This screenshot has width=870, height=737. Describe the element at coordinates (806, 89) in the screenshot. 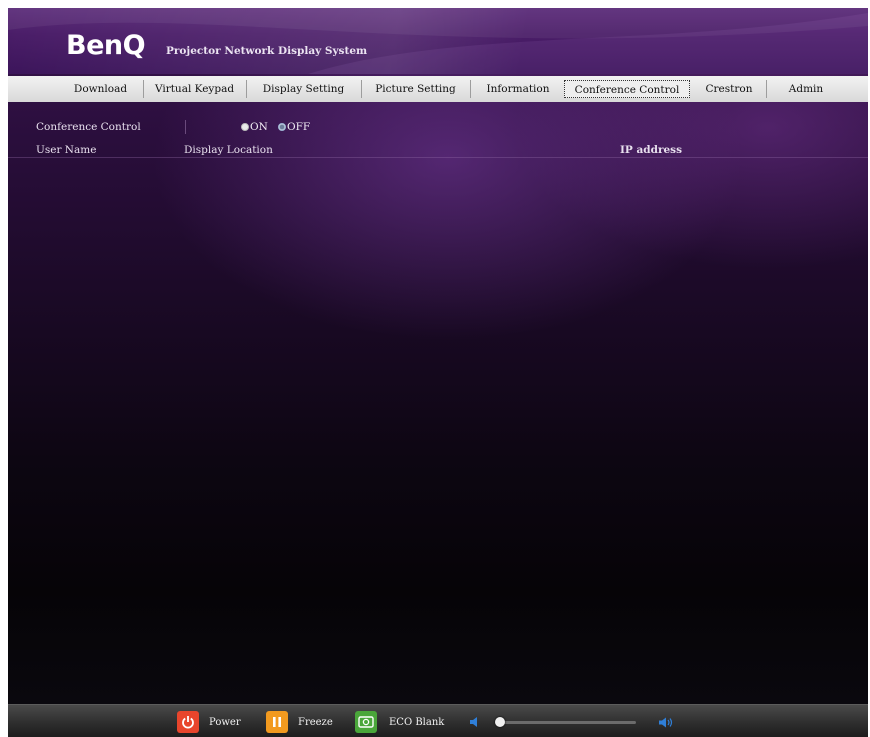

I see `tab-admin: Admin` at that location.